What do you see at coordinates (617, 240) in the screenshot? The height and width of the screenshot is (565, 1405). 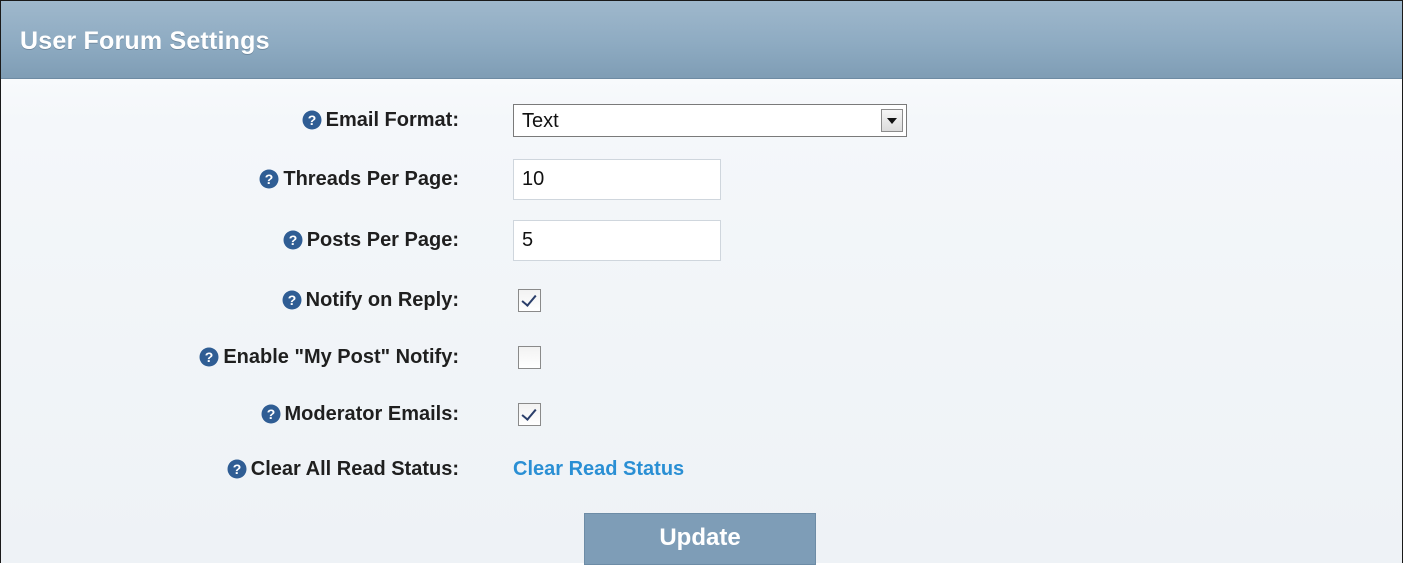 I see `posts-per-page-input` at bounding box center [617, 240].